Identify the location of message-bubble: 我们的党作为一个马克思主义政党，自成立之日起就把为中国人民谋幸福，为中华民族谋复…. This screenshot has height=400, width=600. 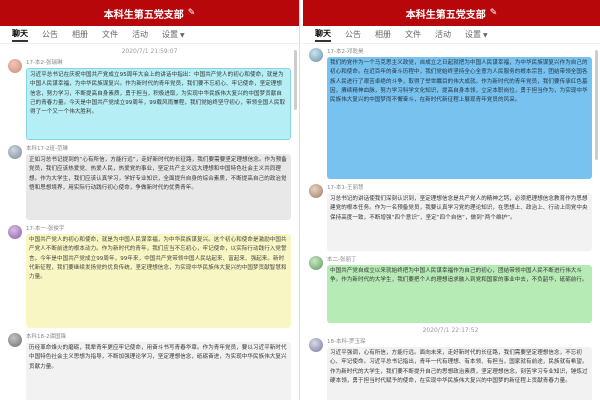
(459, 118).